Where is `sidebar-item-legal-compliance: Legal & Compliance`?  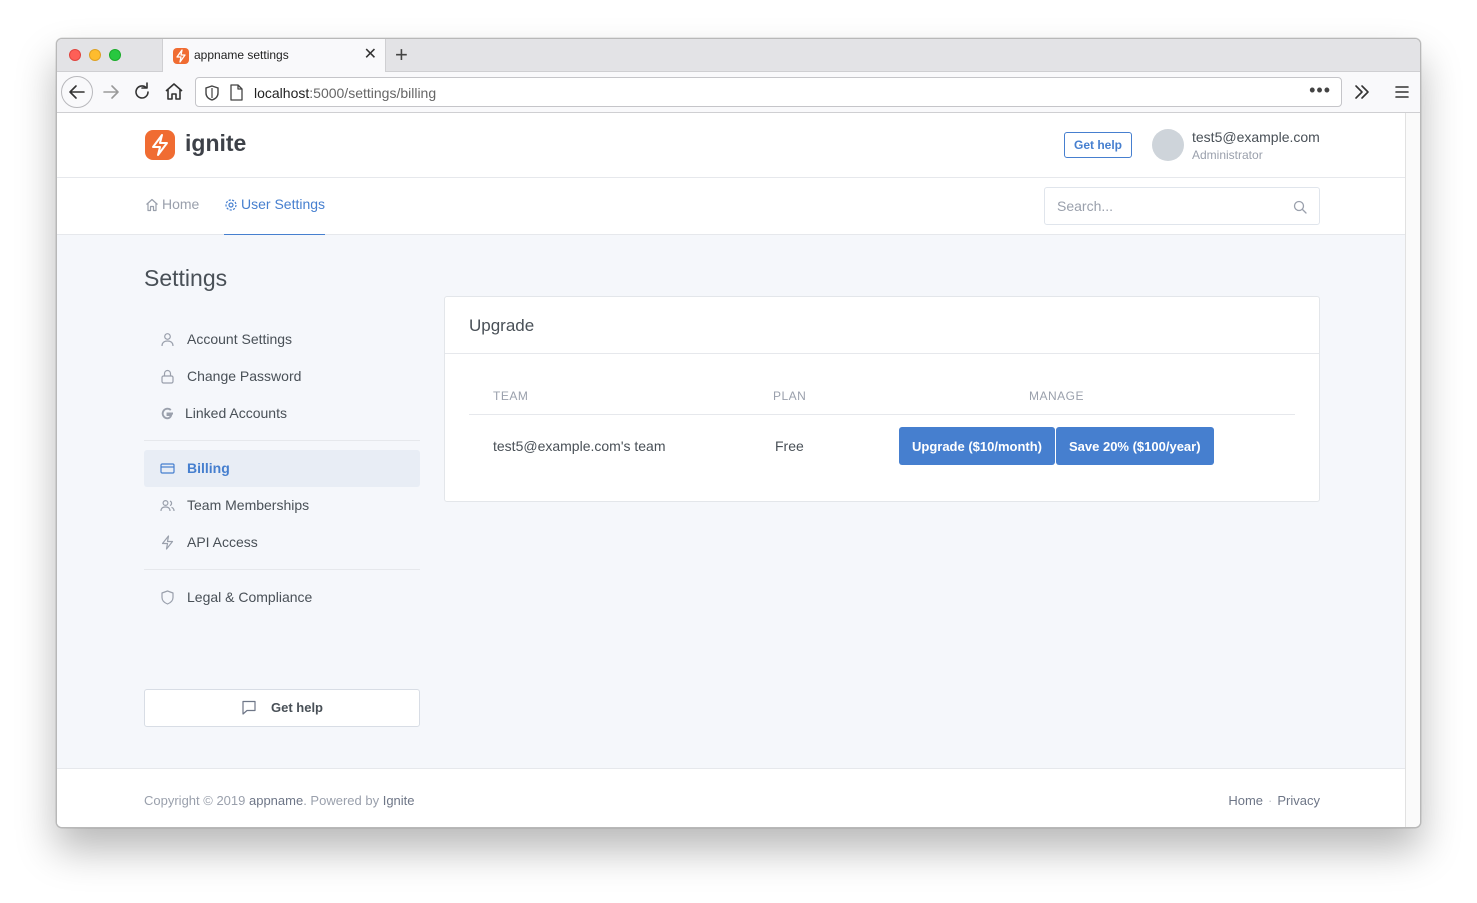
sidebar-item-legal-compliance: Legal & Compliance is located at coordinates (282, 597).